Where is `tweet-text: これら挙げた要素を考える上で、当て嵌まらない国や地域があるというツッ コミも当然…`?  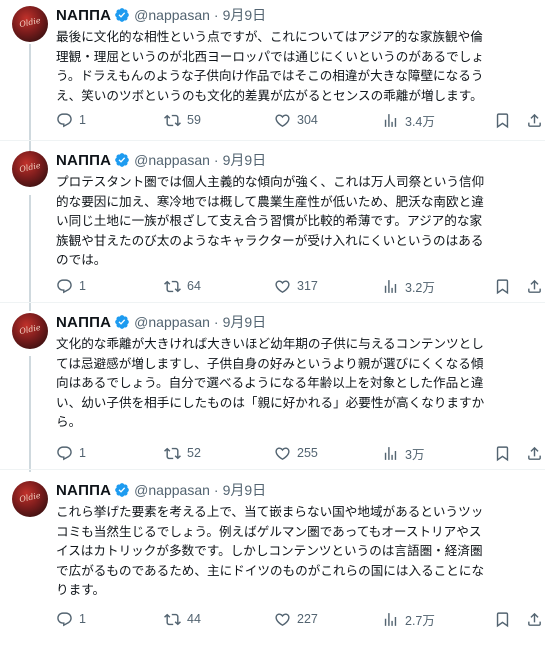
tweet-text: これら挙げた要素を考える上で、当て嵌まらない国や地域があるというツッ コミも当然… is located at coordinates (296, 551).